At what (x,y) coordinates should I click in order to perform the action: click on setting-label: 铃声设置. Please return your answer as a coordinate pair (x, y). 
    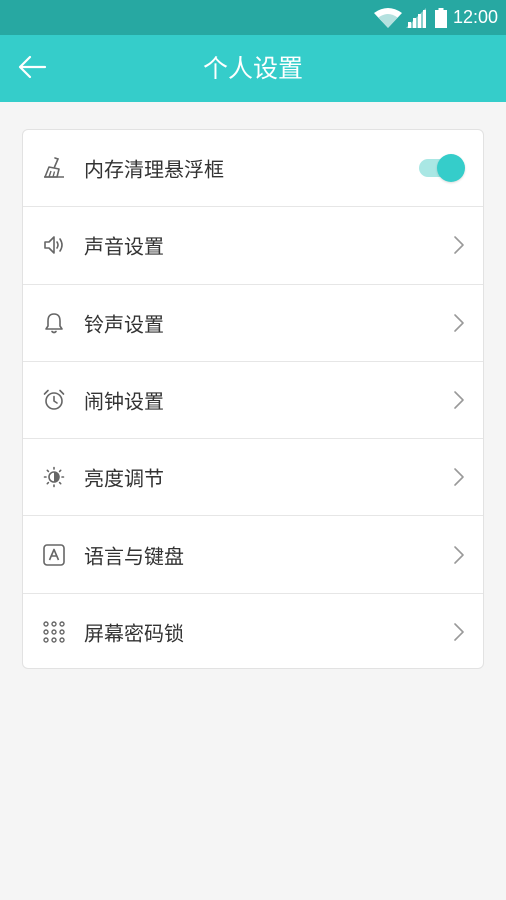
    Looking at the image, I should click on (124, 324).